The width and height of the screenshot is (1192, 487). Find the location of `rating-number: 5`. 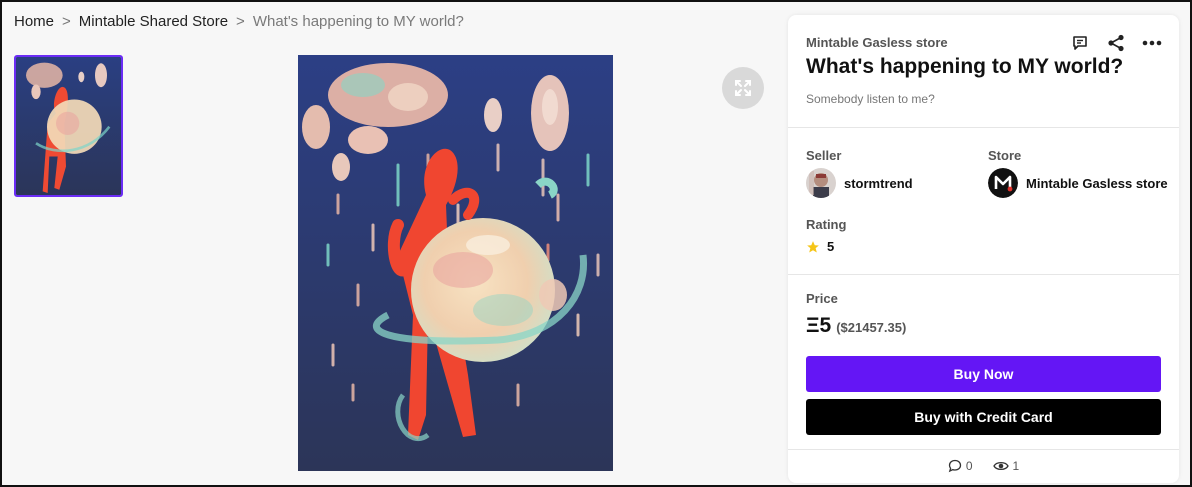

rating-number: 5 is located at coordinates (831, 246).